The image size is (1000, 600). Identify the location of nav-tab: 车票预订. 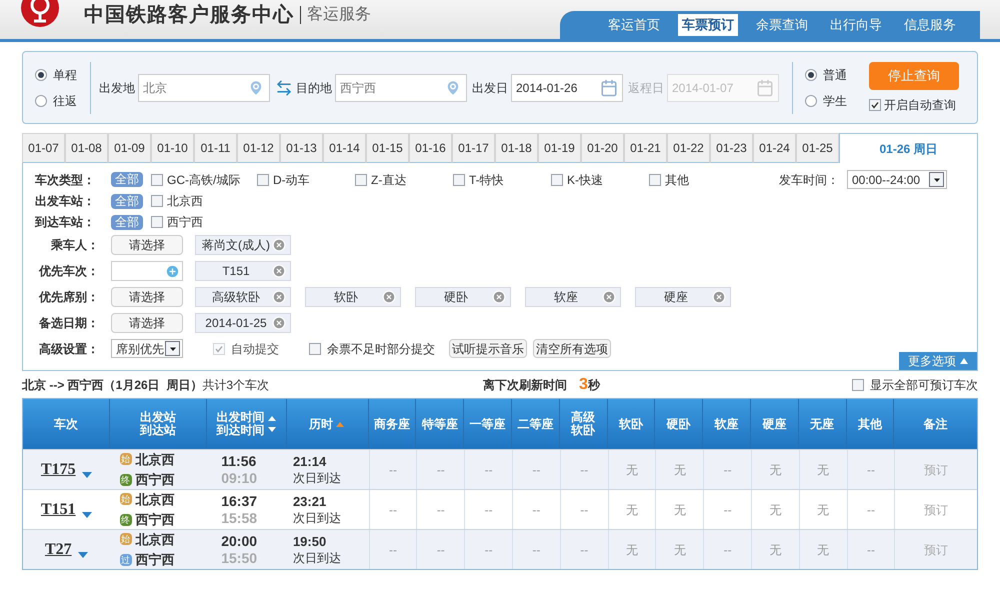
(708, 25).